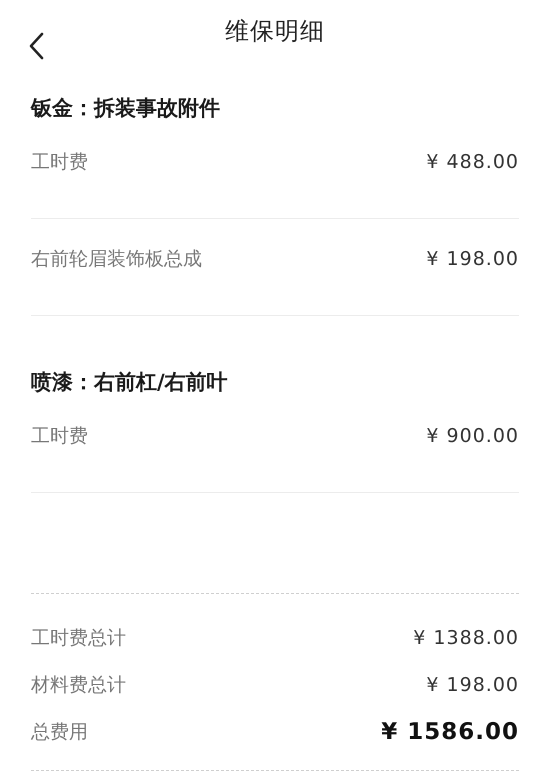 This screenshot has height=771, width=550. I want to click on back-icon, so click(36, 46).